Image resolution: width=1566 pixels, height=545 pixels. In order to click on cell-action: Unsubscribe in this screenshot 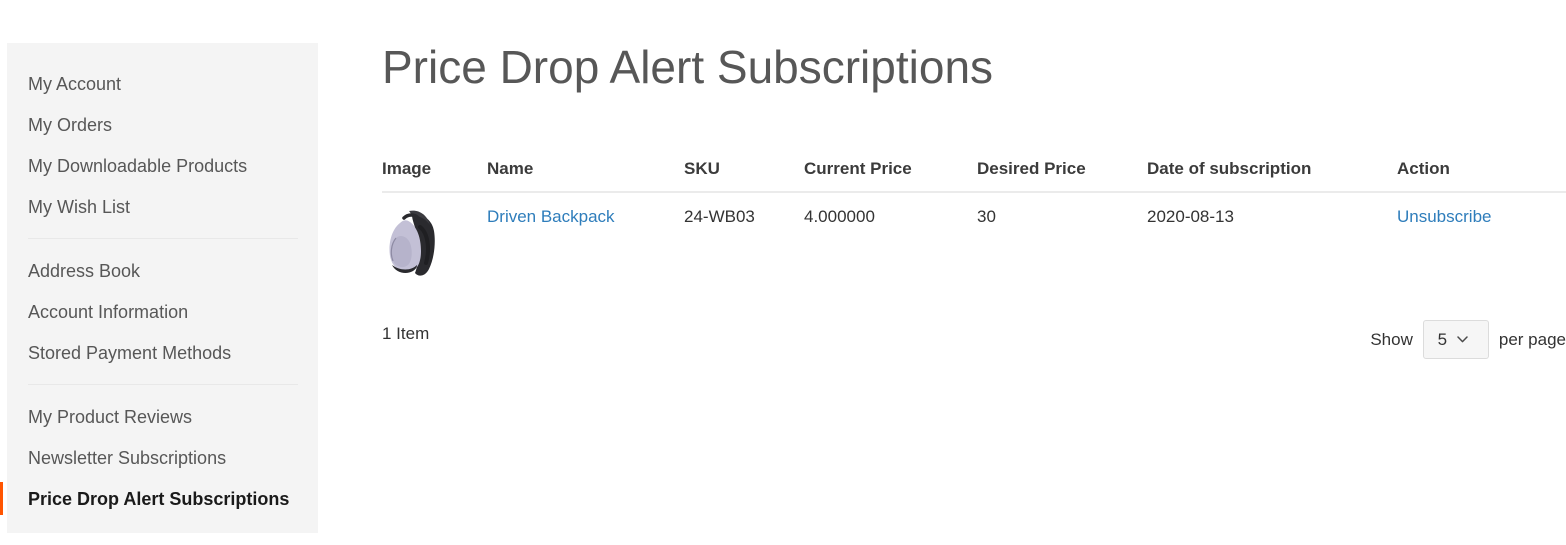, I will do `click(1481, 242)`.